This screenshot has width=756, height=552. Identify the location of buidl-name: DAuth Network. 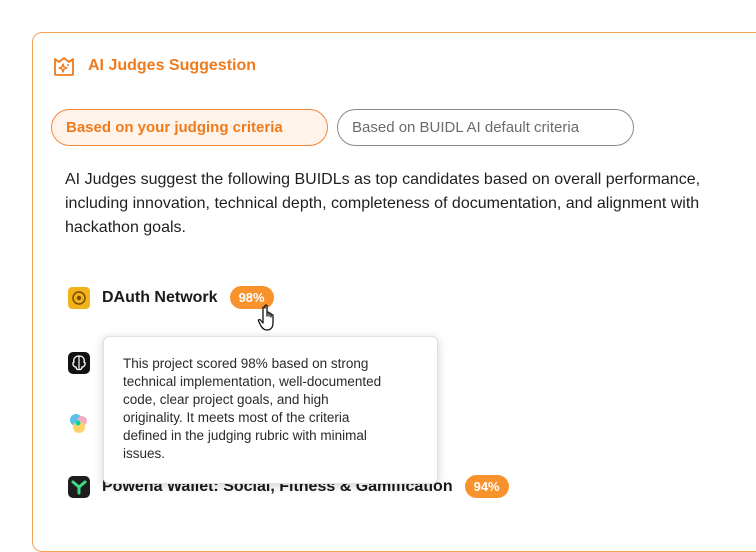
(160, 298).